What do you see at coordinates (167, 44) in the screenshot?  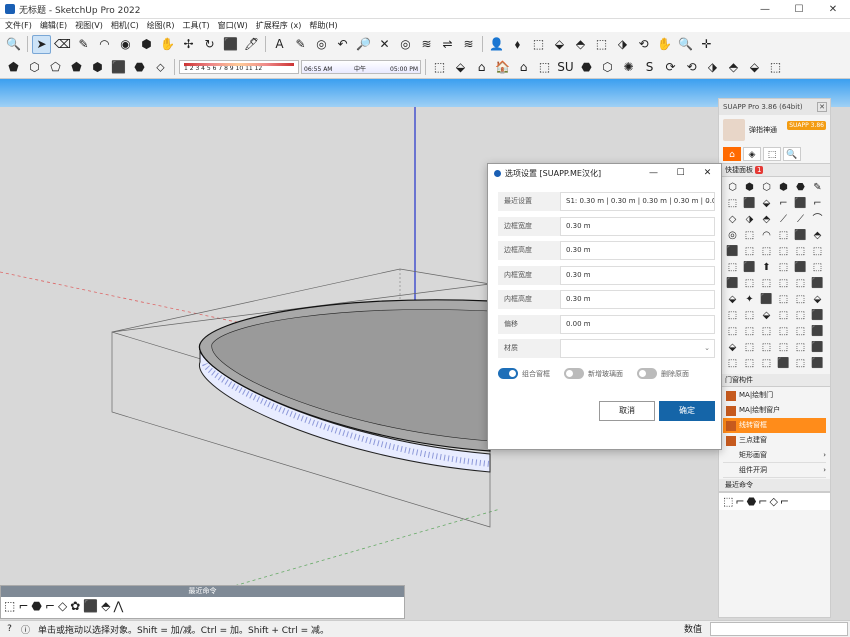 I see `toolbar-tool-icon: ✋` at bounding box center [167, 44].